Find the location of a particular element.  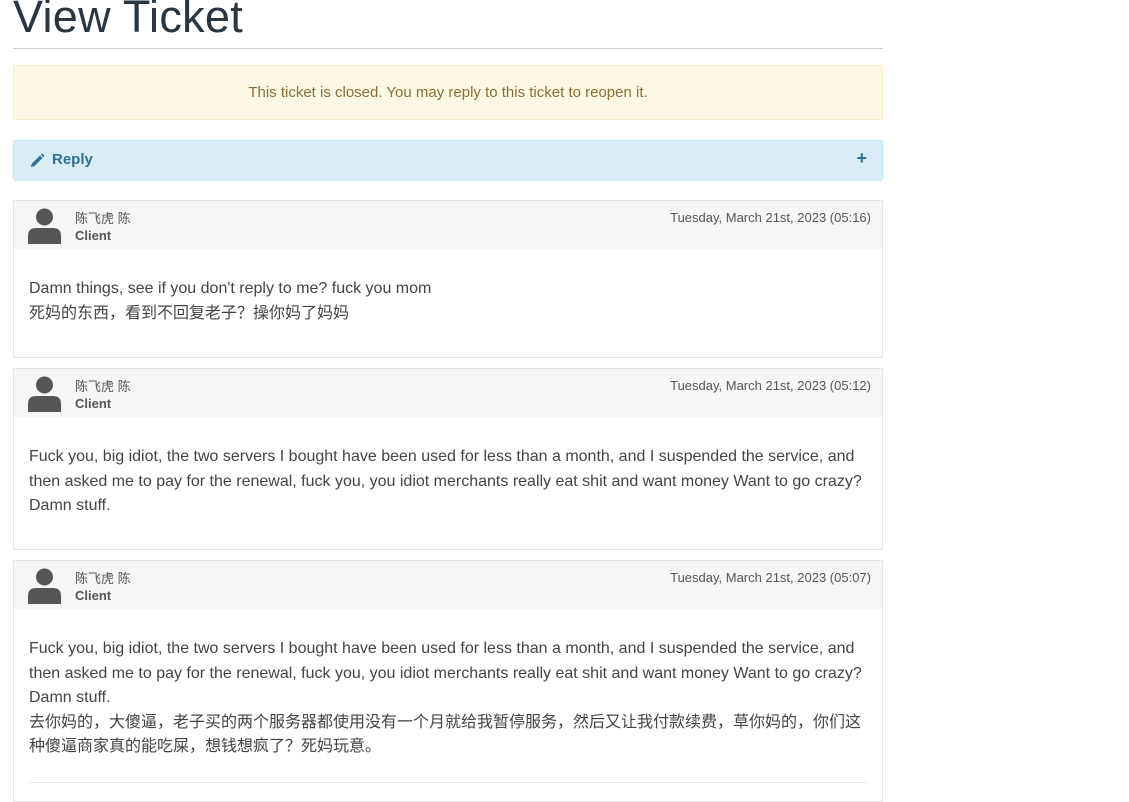

expand-plus-icon: + is located at coordinates (861, 158).